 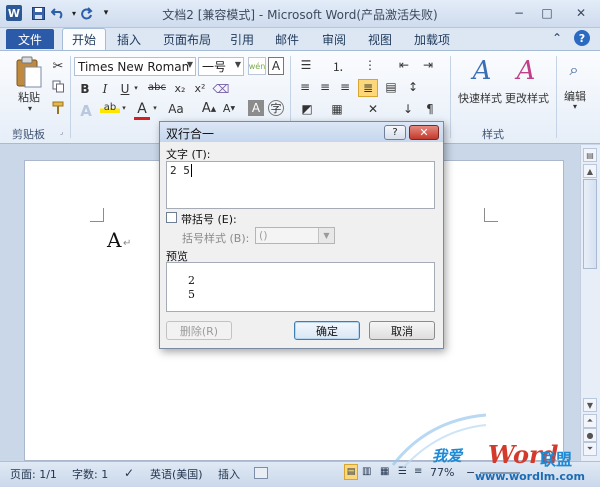 What do you see at coordinates (176, 474) in the screenshot?
I see `status-language: 英语(美国)` at bounding box center [176, 474].